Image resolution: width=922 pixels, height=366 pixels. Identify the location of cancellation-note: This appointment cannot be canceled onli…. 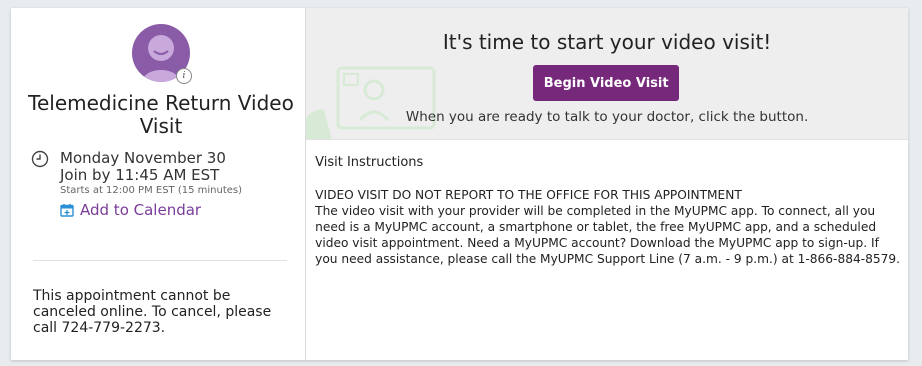
(152, 312).